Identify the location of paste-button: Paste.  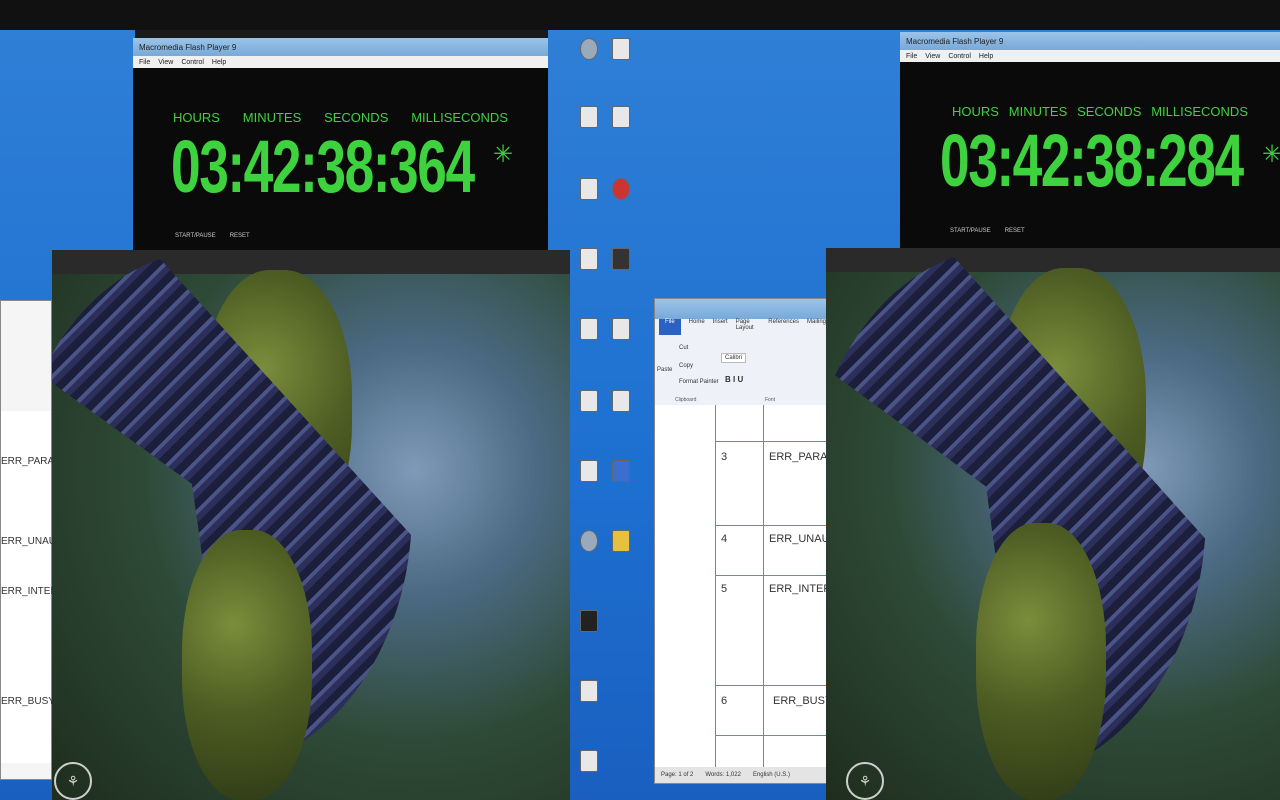
(664, 370).